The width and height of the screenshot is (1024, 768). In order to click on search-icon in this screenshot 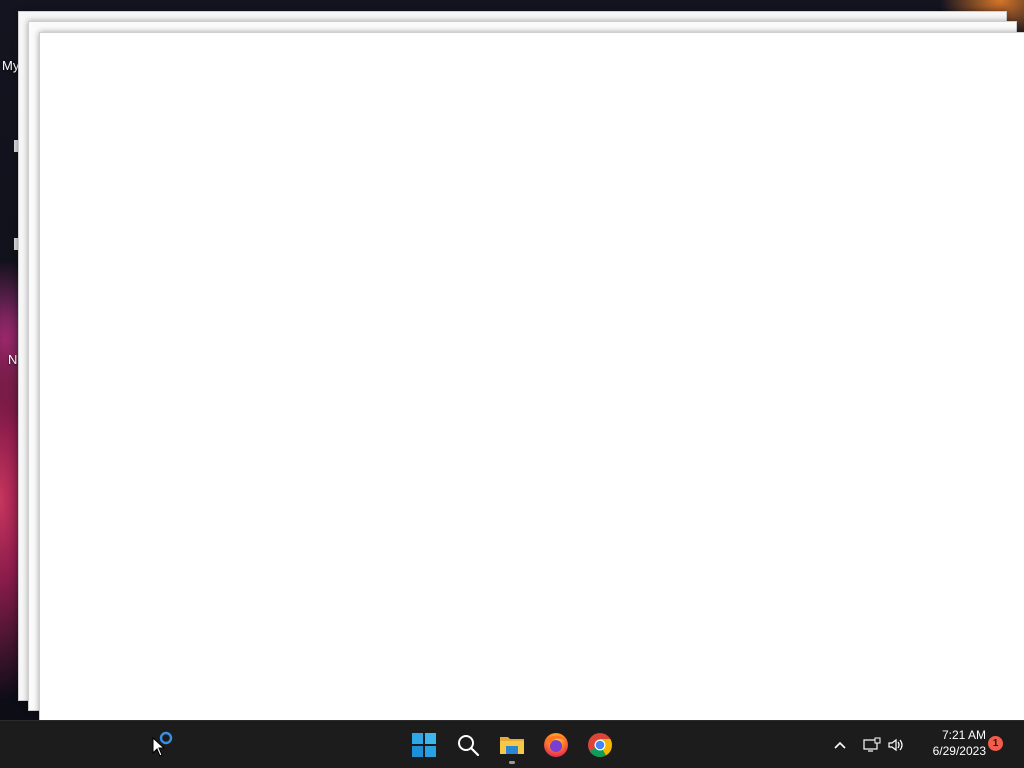, I will do `click(469, 746)`.